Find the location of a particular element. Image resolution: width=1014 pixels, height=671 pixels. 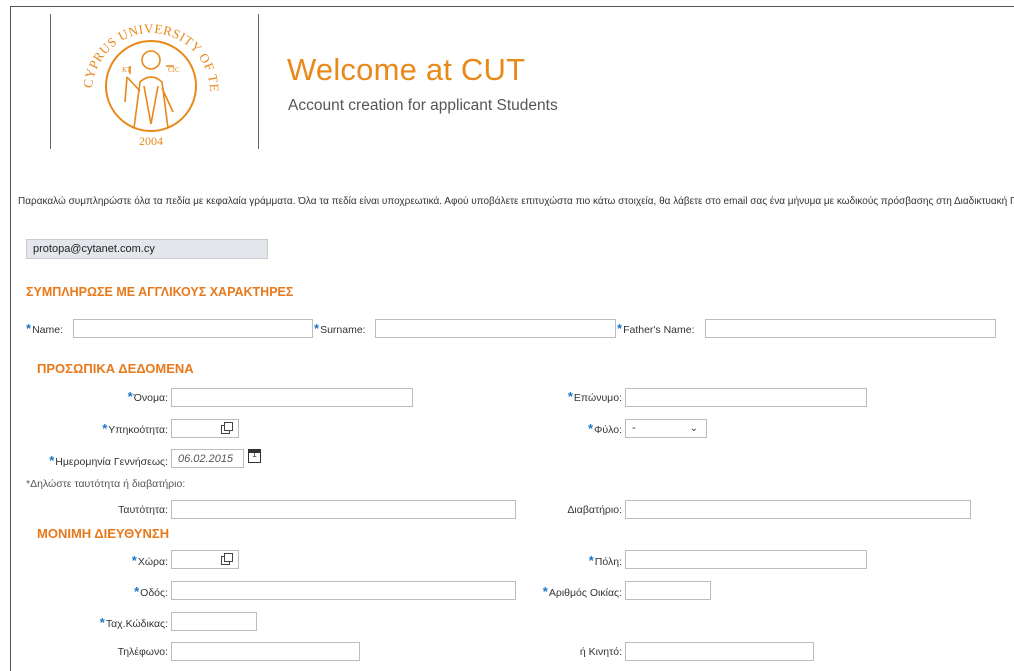

required-marker: * is located at coordinates (29, 328).